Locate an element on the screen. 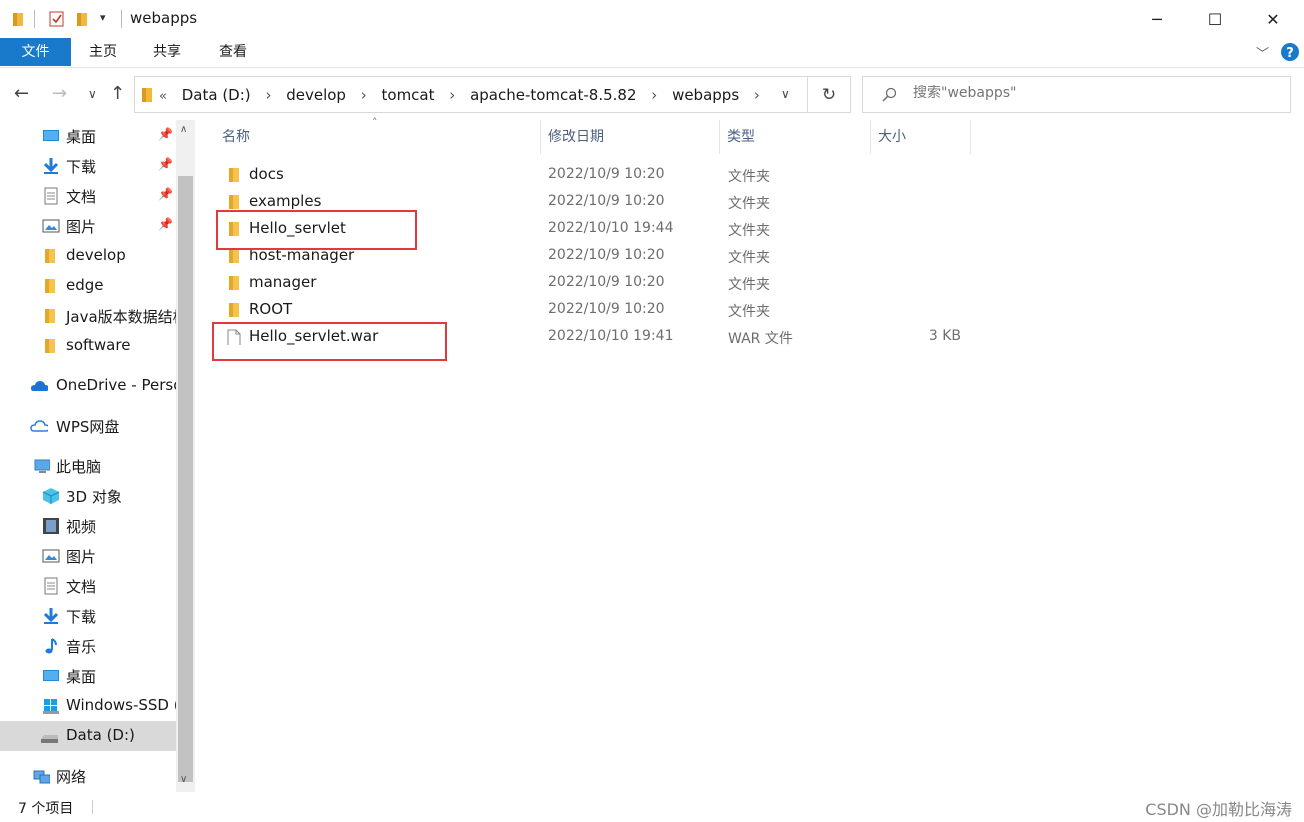 The image size is (1304, 822). search-icon is located at coordinates (889, 94).